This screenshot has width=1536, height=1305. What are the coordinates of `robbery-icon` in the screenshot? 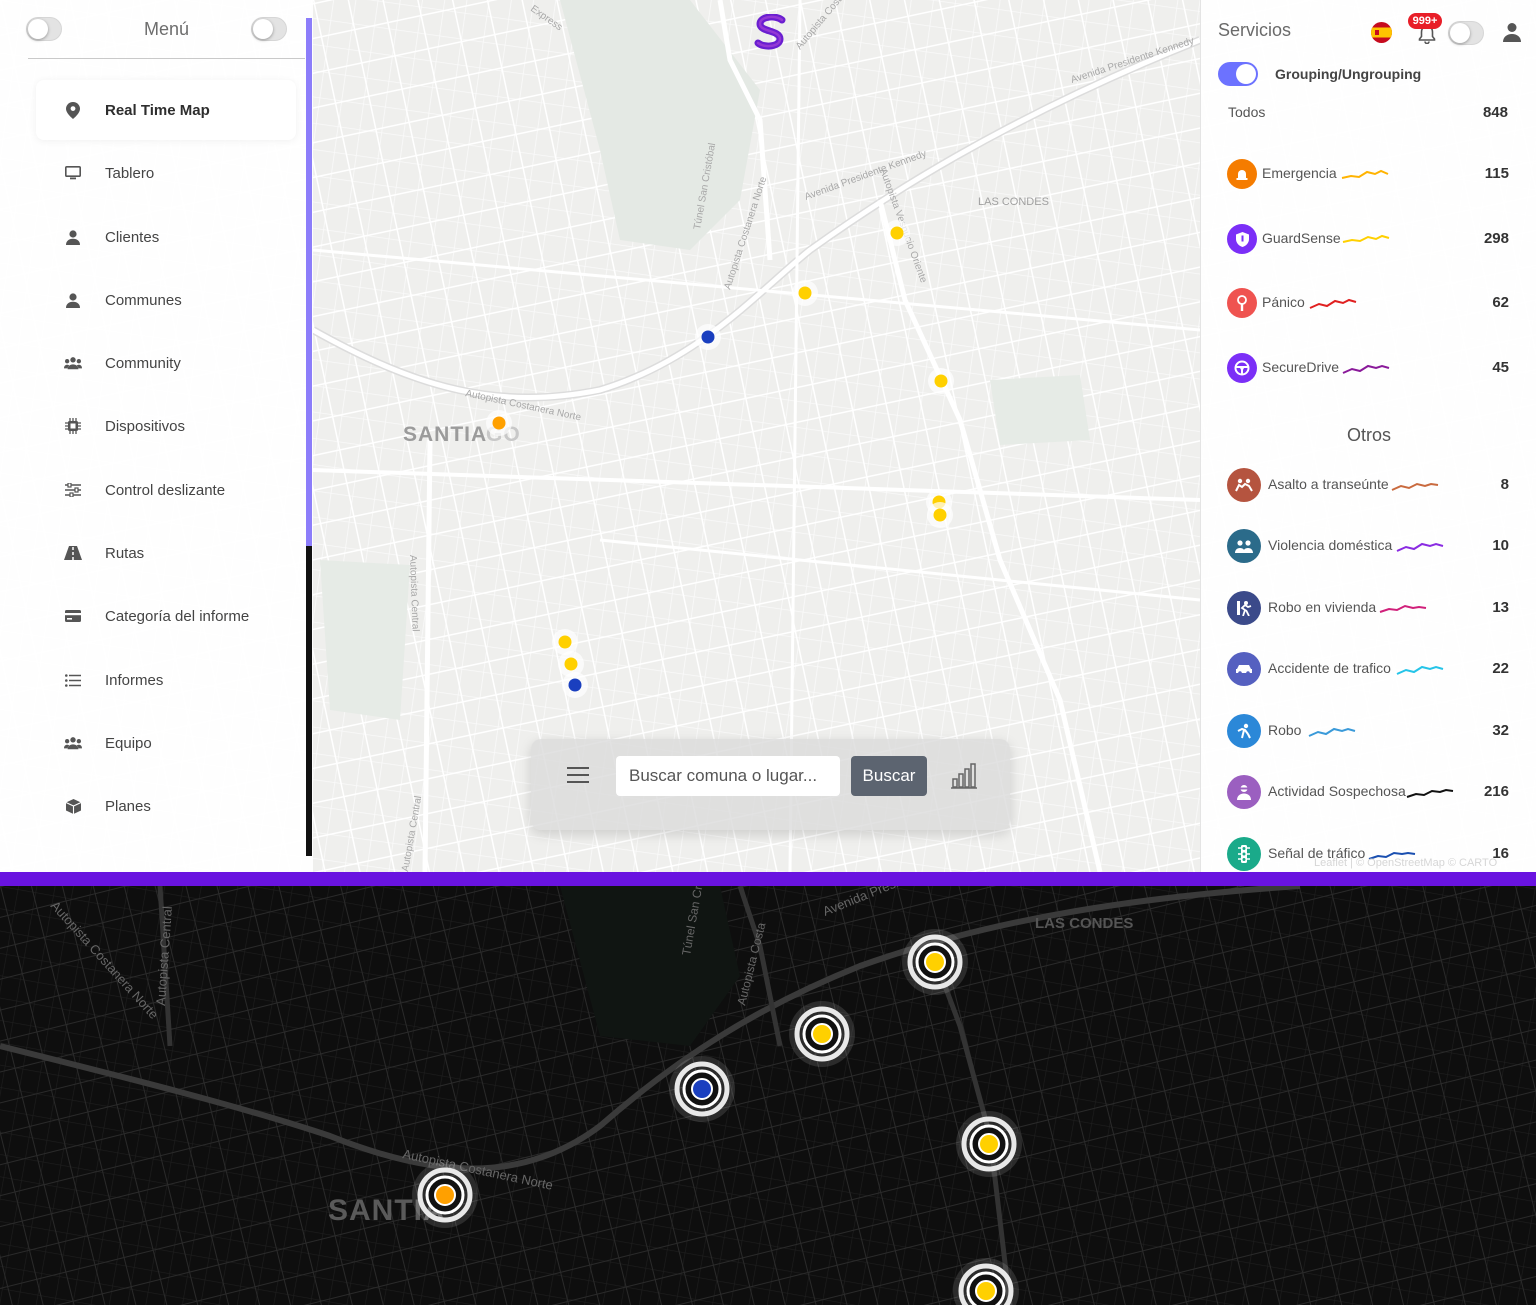 It's located at (1244, 731).